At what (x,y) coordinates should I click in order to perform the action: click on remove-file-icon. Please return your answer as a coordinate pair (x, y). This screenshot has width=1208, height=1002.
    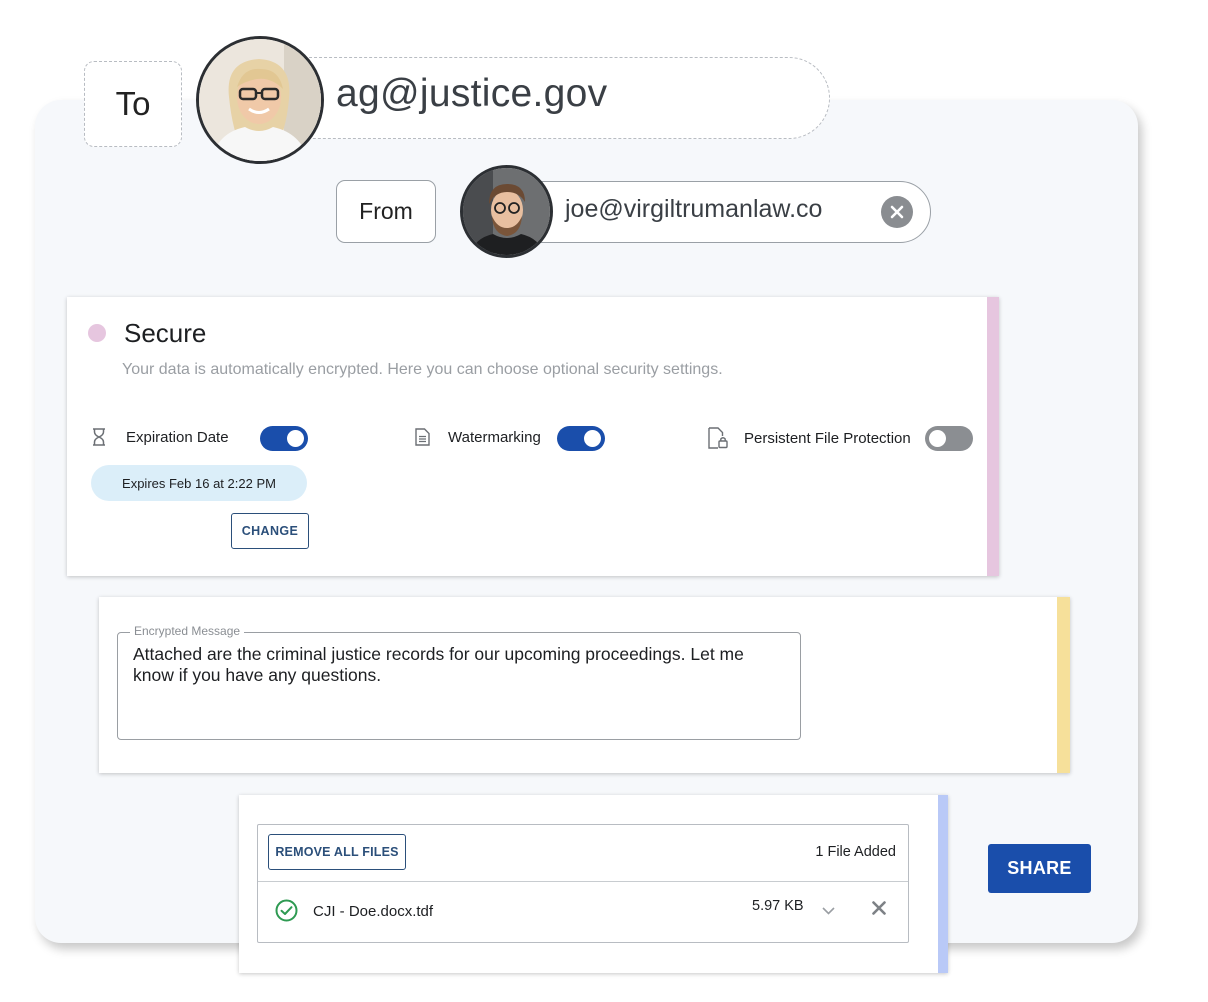
    Looking at the image, I should click on (879, 910).